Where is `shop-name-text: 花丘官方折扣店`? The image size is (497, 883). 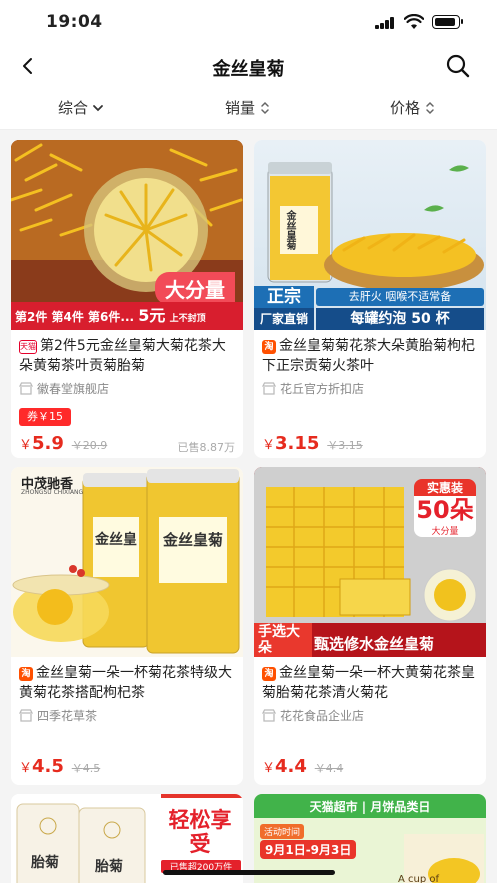
shop-name-text: 花丘官方折扣店 is located at coordinates (322, 389).